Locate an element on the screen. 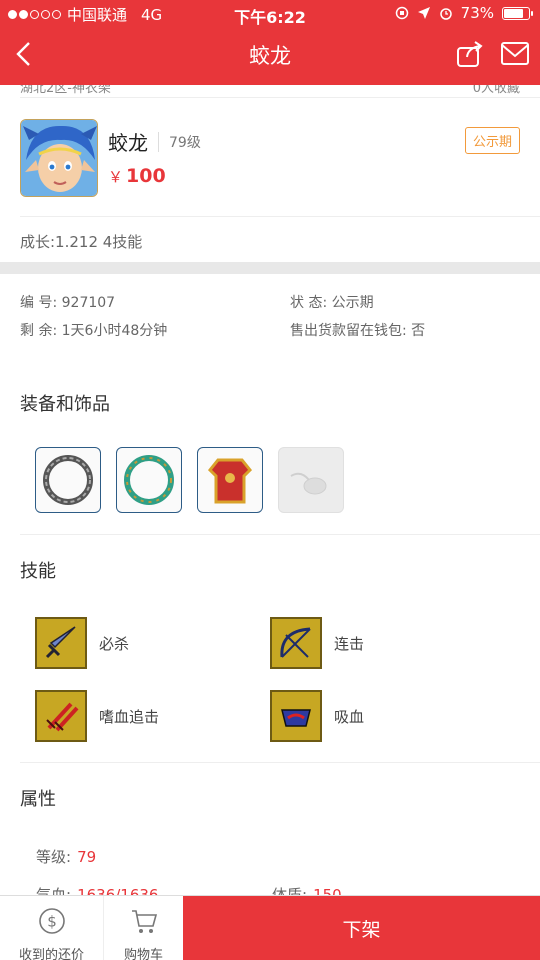  info-state: 状 态: 公示期 is located at coordinates (332, 302).